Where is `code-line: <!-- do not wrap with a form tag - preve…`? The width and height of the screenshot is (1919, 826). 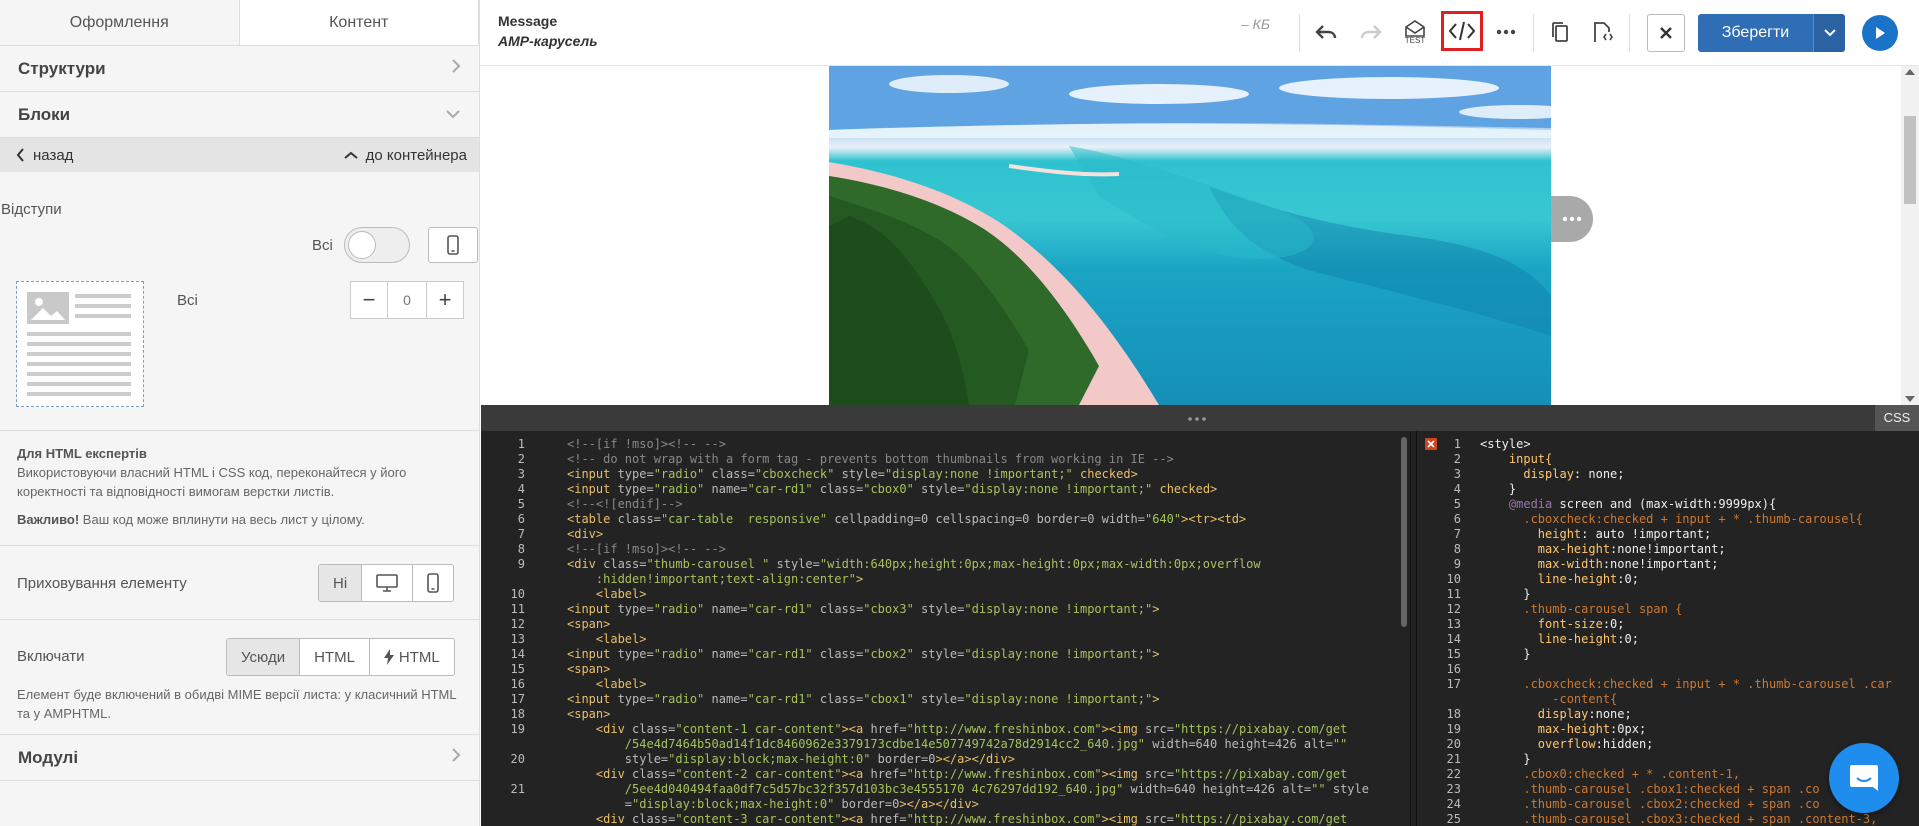
code-line: <!-- do not wrap with a form tag - preve… is located at coordinates (870, 459).